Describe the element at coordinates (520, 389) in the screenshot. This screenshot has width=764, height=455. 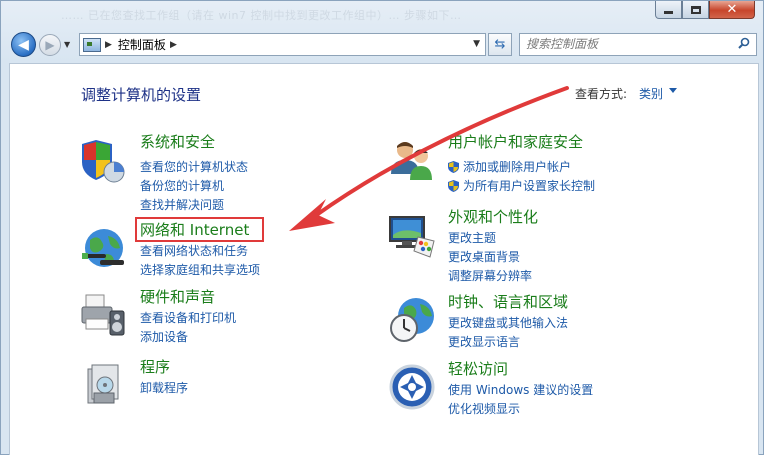
I see `link-windows-recommended-settings: 使用 Windows 建议的设置` at that location.